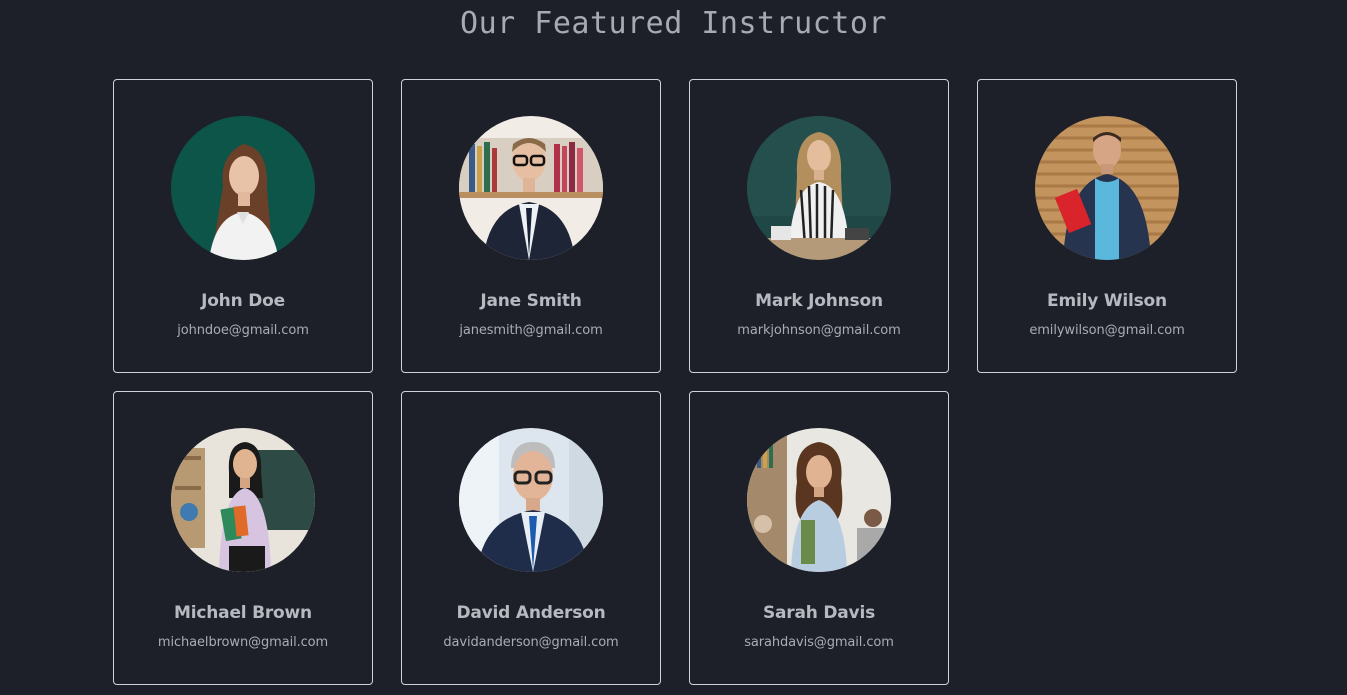  What do you see at coordinates (819, 330) in the screenshot?
I see `instructor-email: markjohnson@gmail.com` at bounding box center [819, 330].